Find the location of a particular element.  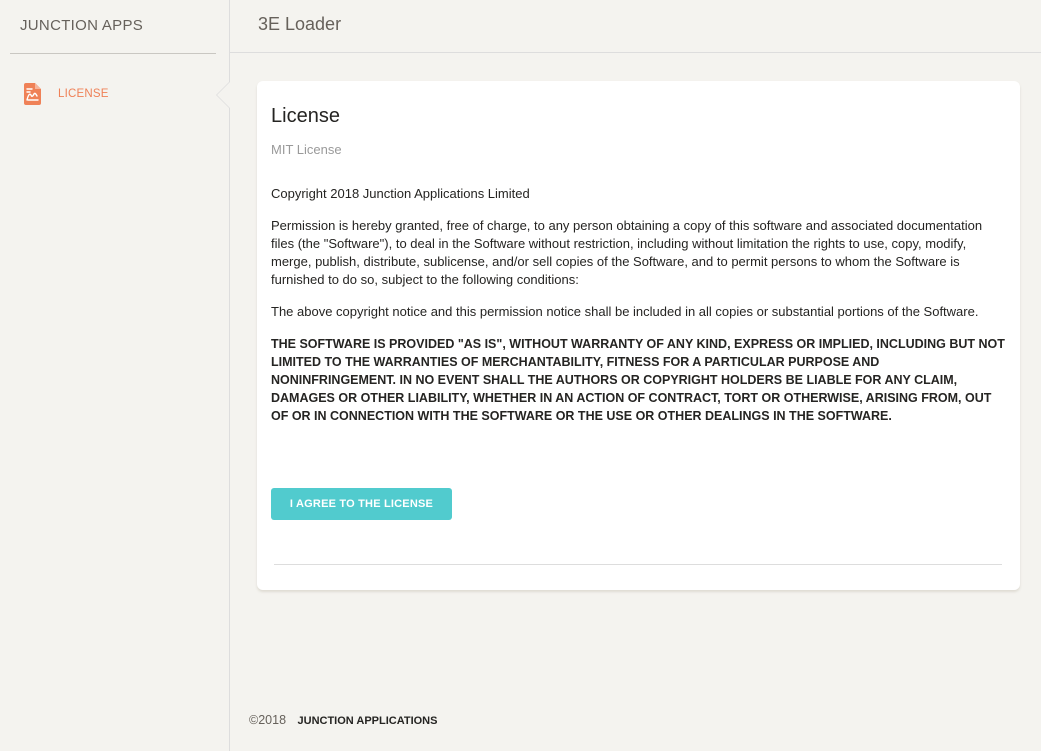

sidebar-item-license: LICENSE is located at coordinates (115, 95).